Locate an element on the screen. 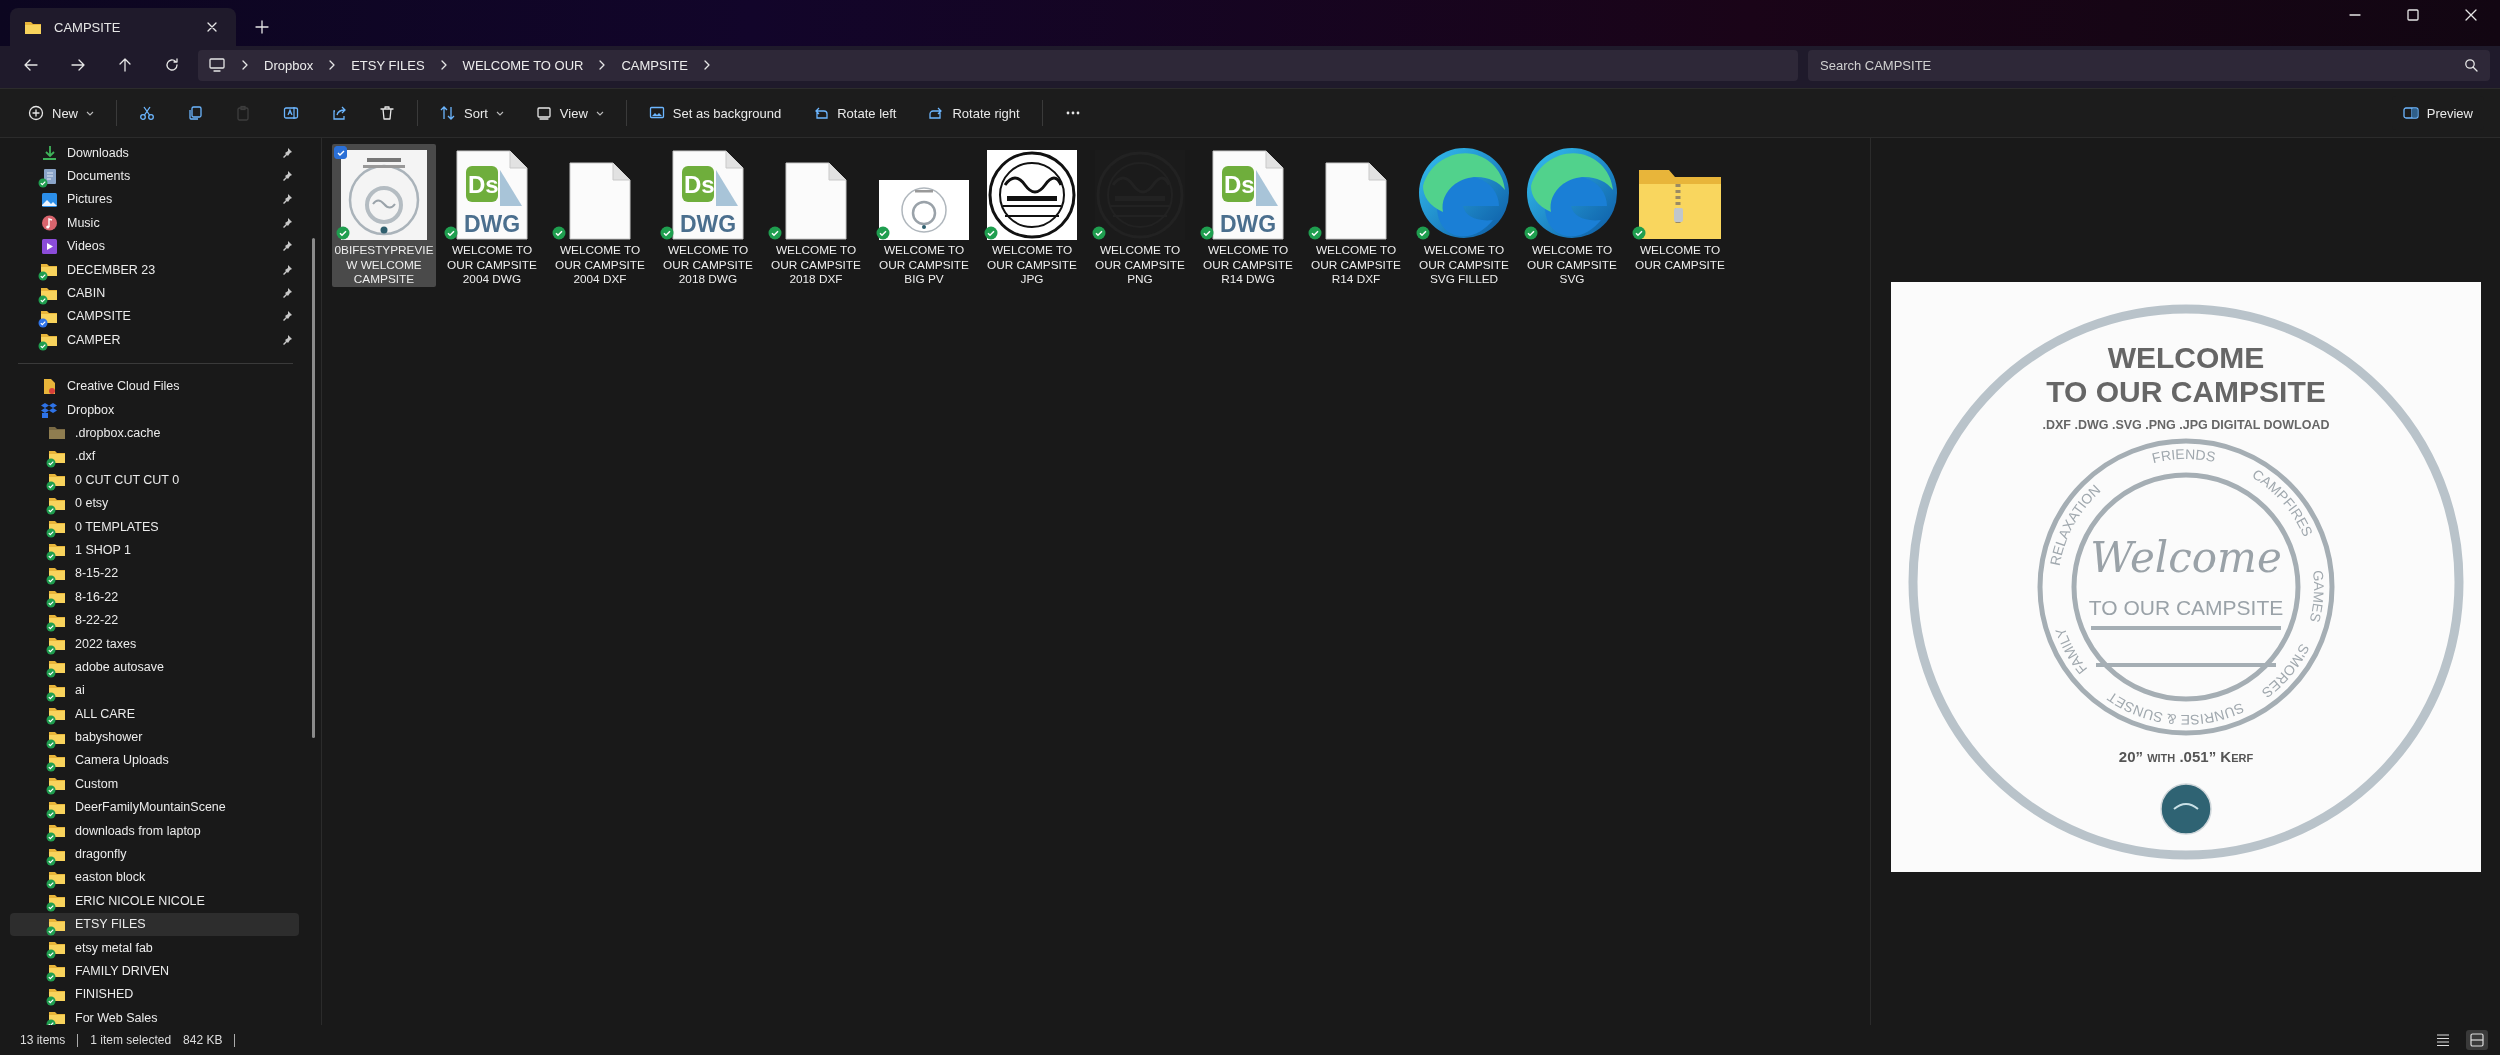  view-button: View is located at coordinates (569, 113).